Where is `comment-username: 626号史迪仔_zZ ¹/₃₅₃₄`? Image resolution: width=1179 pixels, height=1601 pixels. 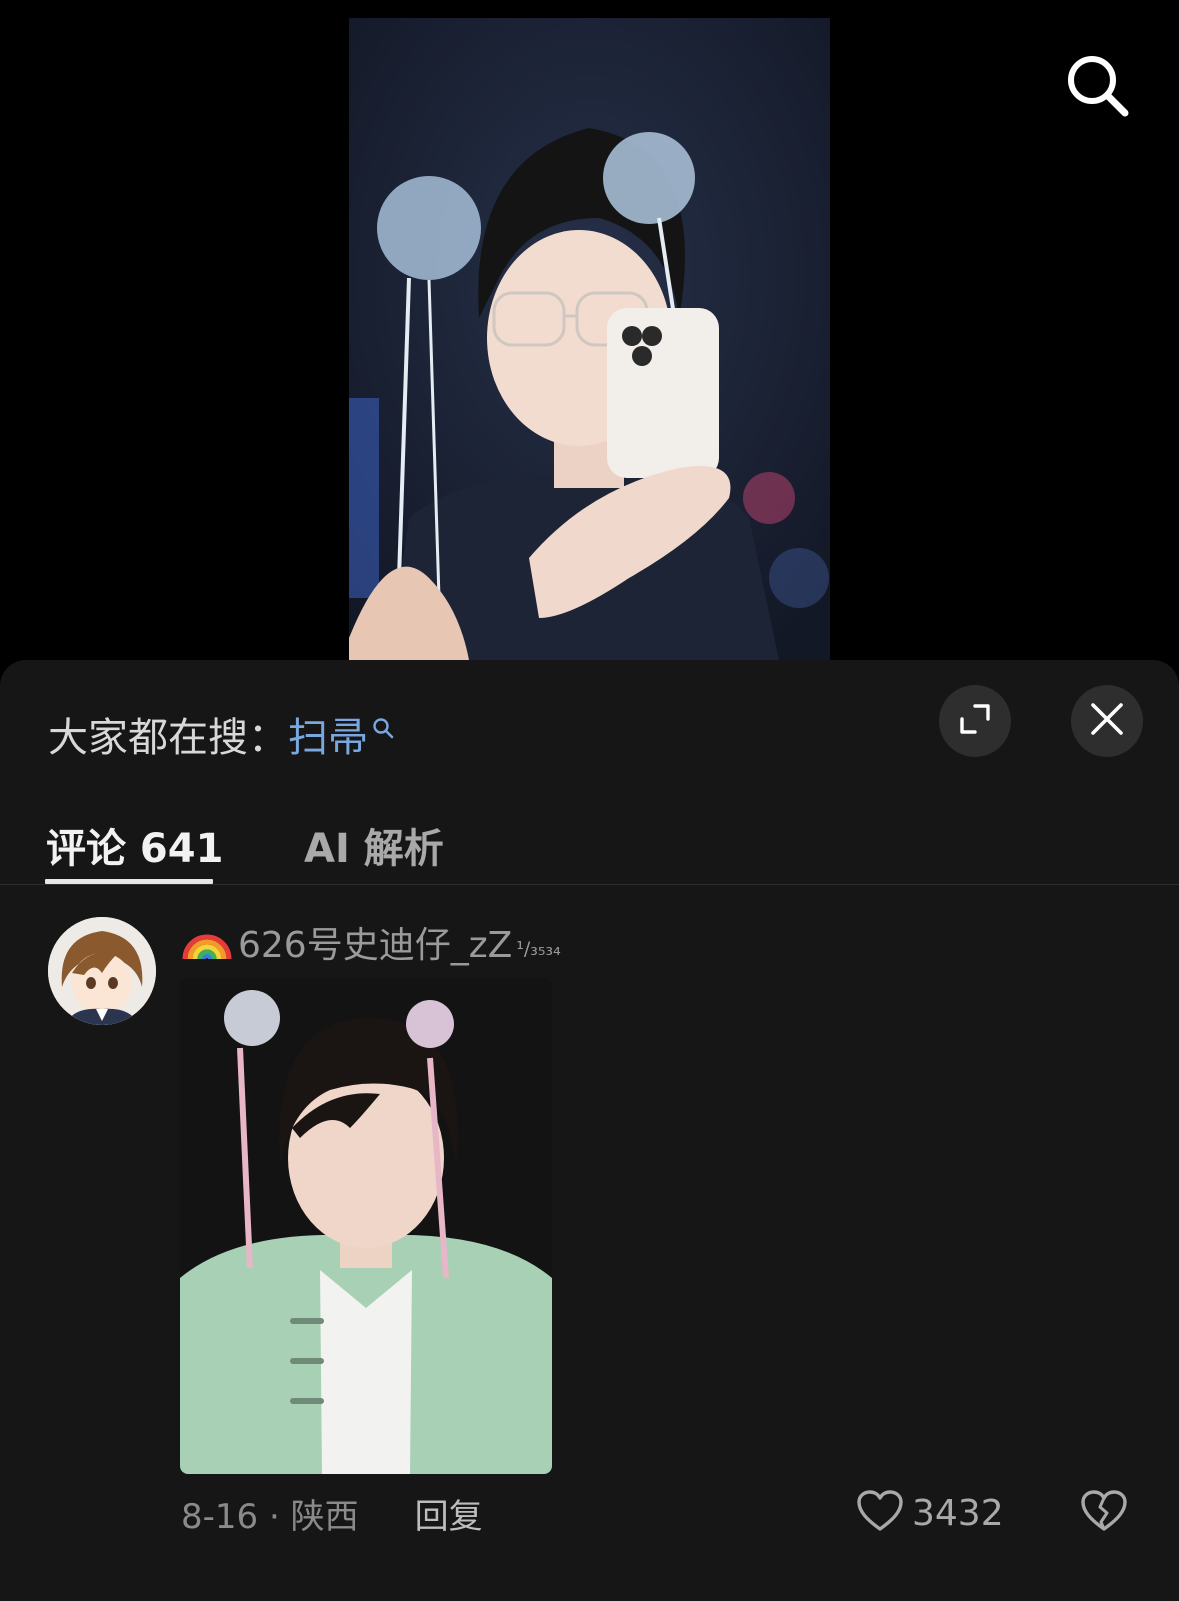
comment-username: 626号史迪仔_zZ ¹/₃₅₃₄ is located at coordinates (371, 942).